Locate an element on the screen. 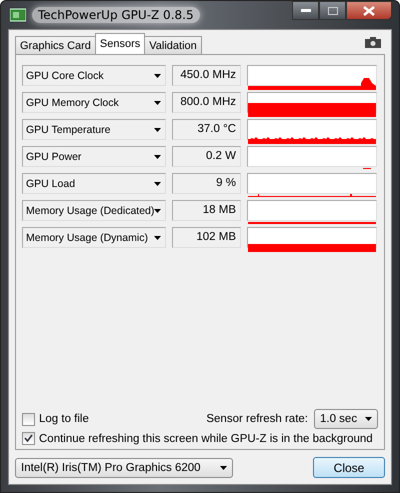 This screenshot has width=400, height=493. sensor-reading: 0.2 W is located at coordinates (206, 156).